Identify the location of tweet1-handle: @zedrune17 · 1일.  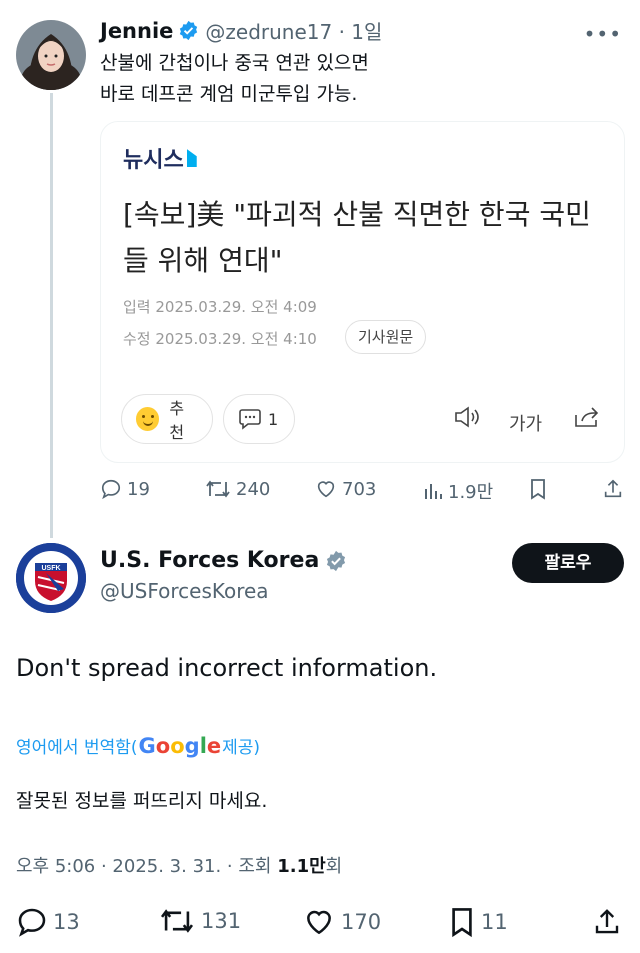
(293, 30).